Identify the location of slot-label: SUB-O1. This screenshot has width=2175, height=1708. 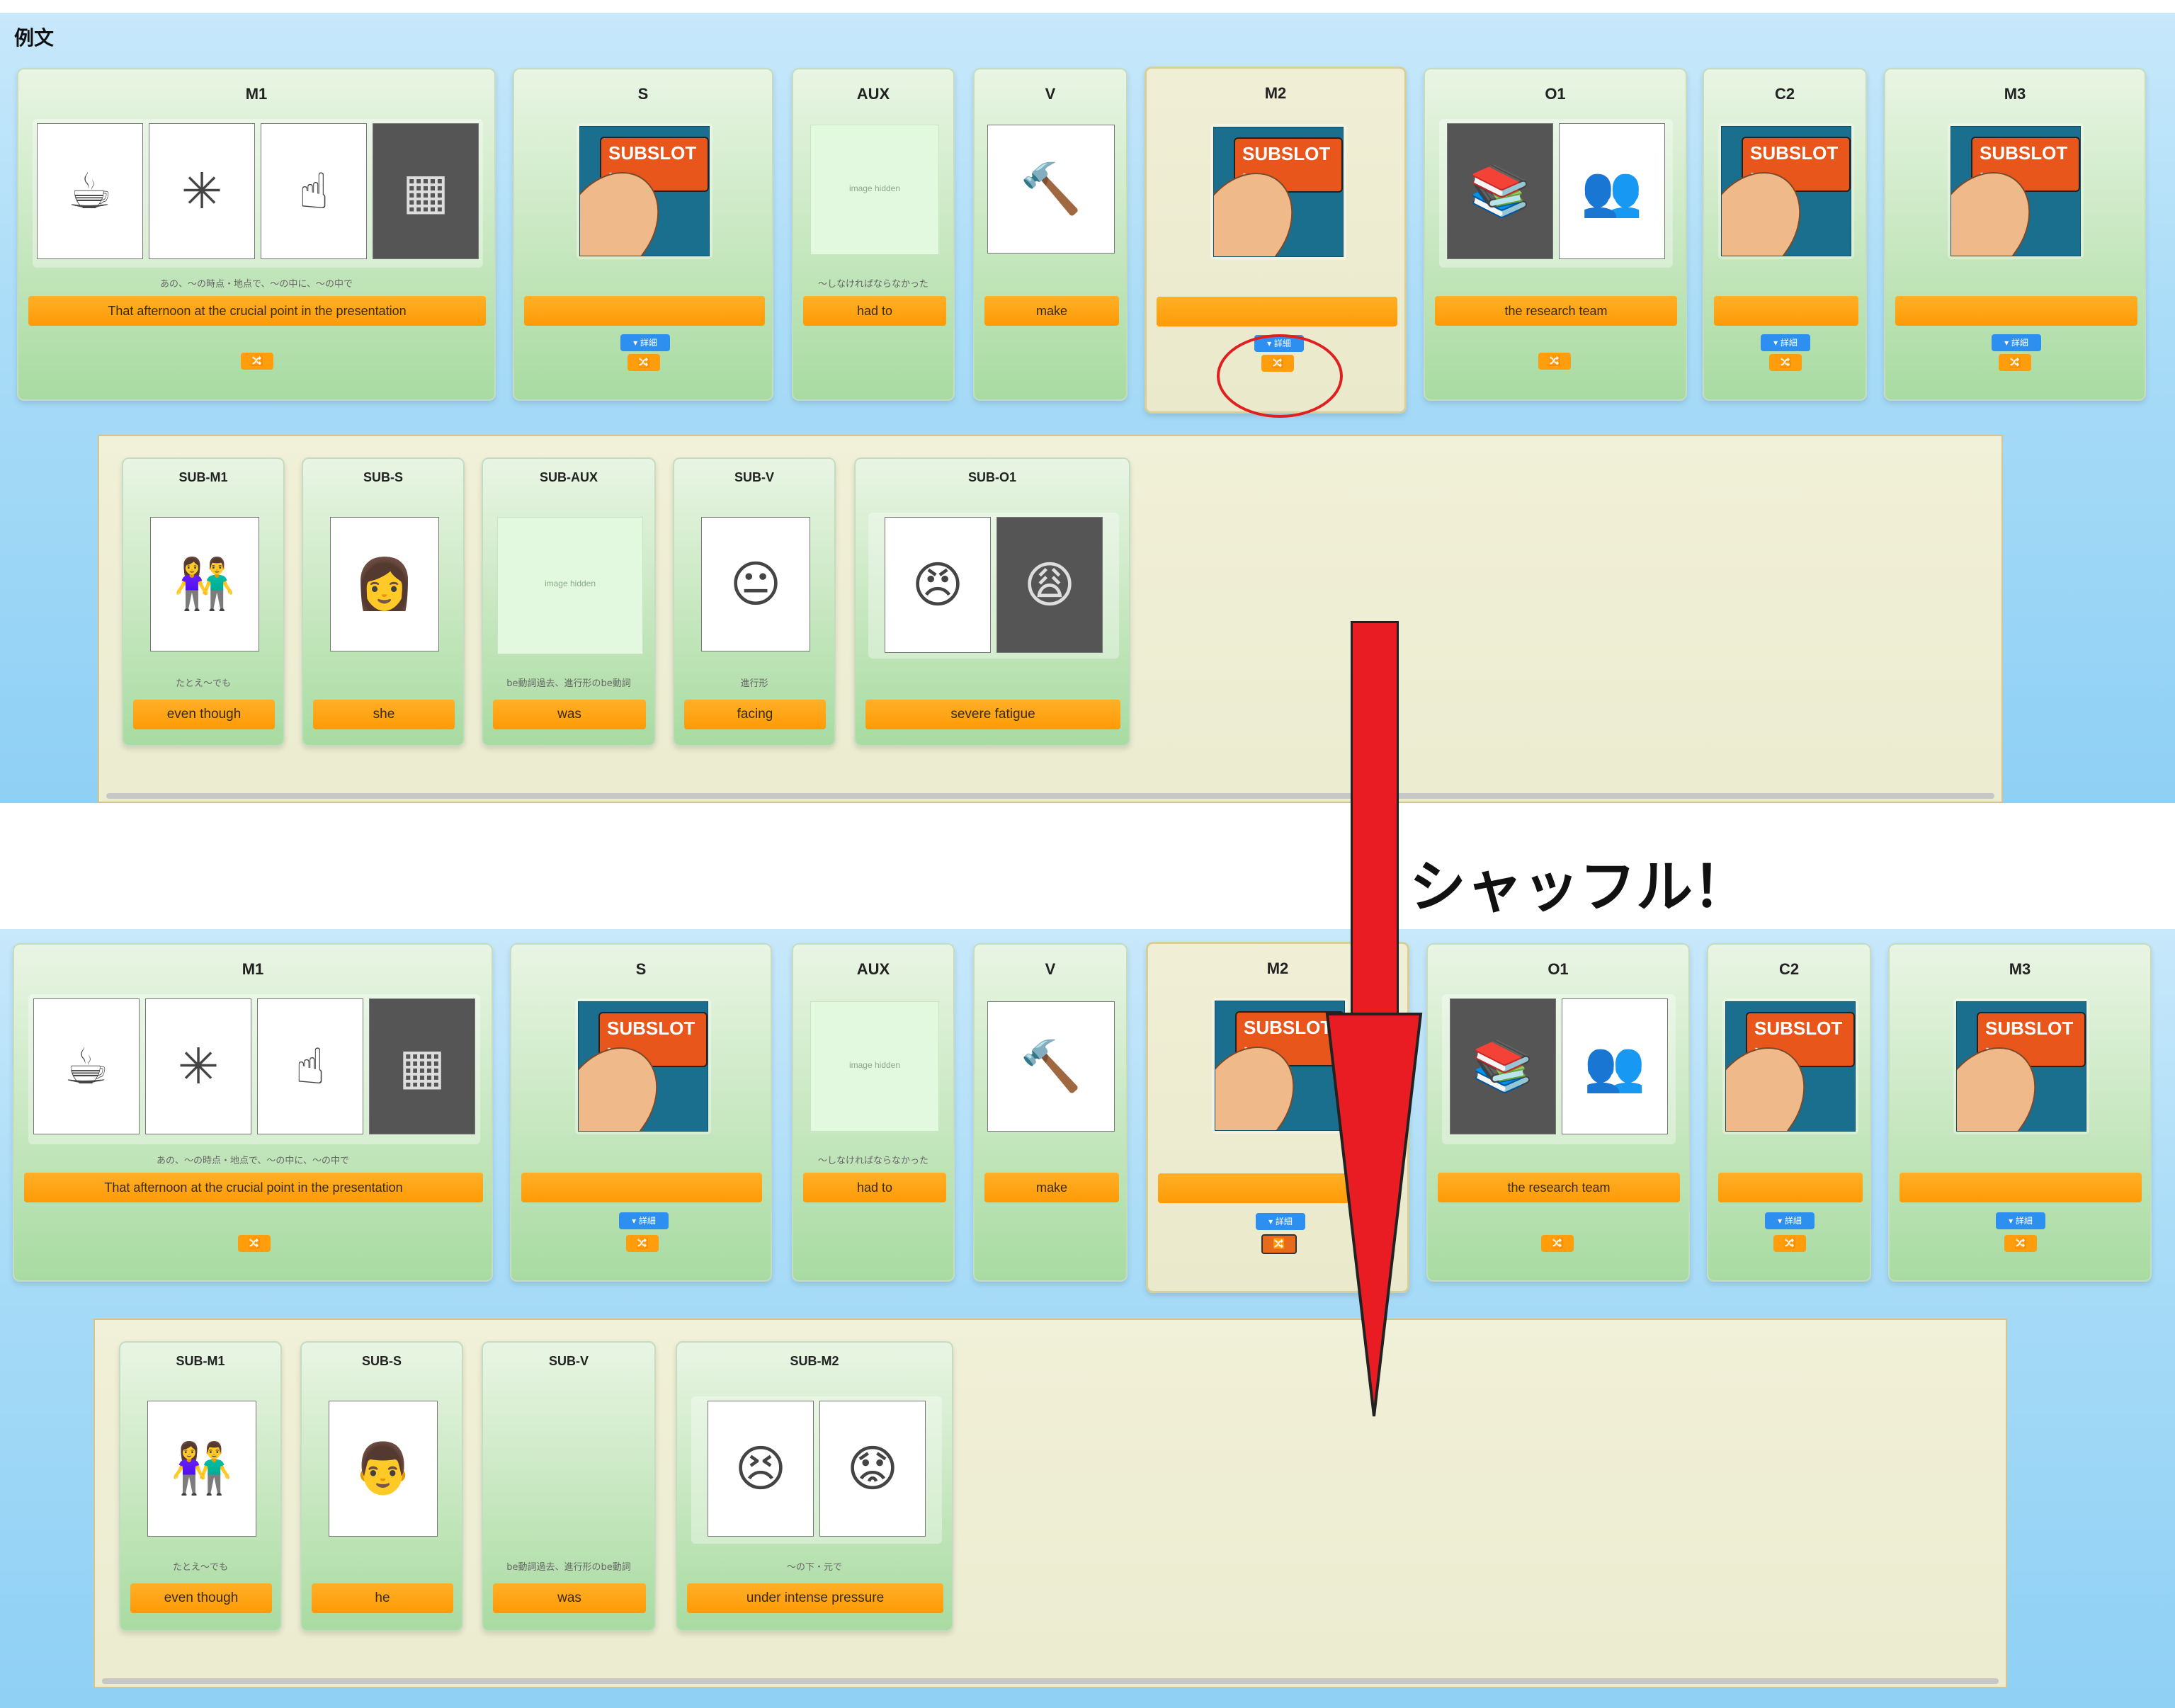
(991, 477).